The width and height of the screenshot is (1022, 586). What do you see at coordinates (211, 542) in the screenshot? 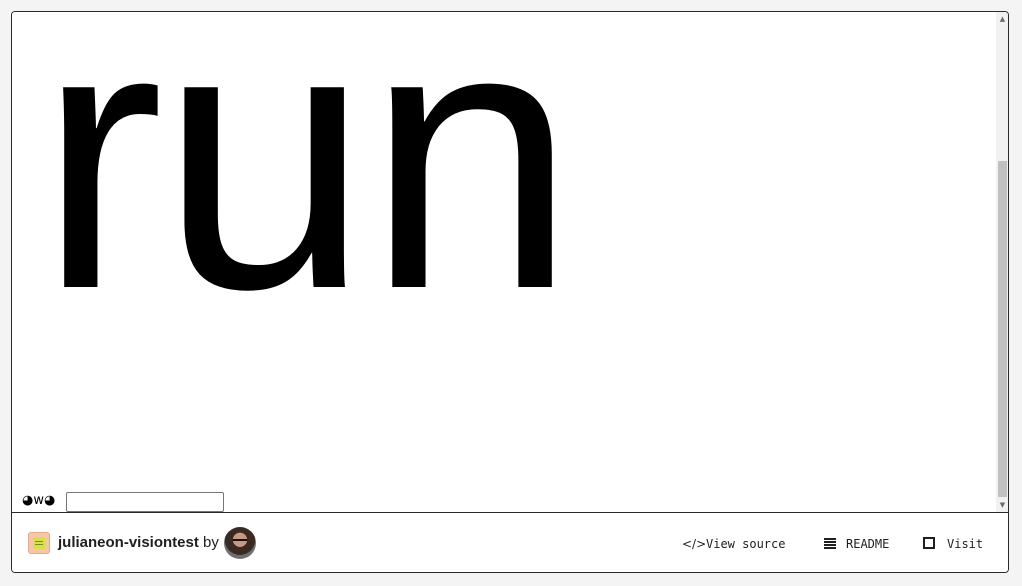
I see `by-label: by` at bounding box center [211, 542].